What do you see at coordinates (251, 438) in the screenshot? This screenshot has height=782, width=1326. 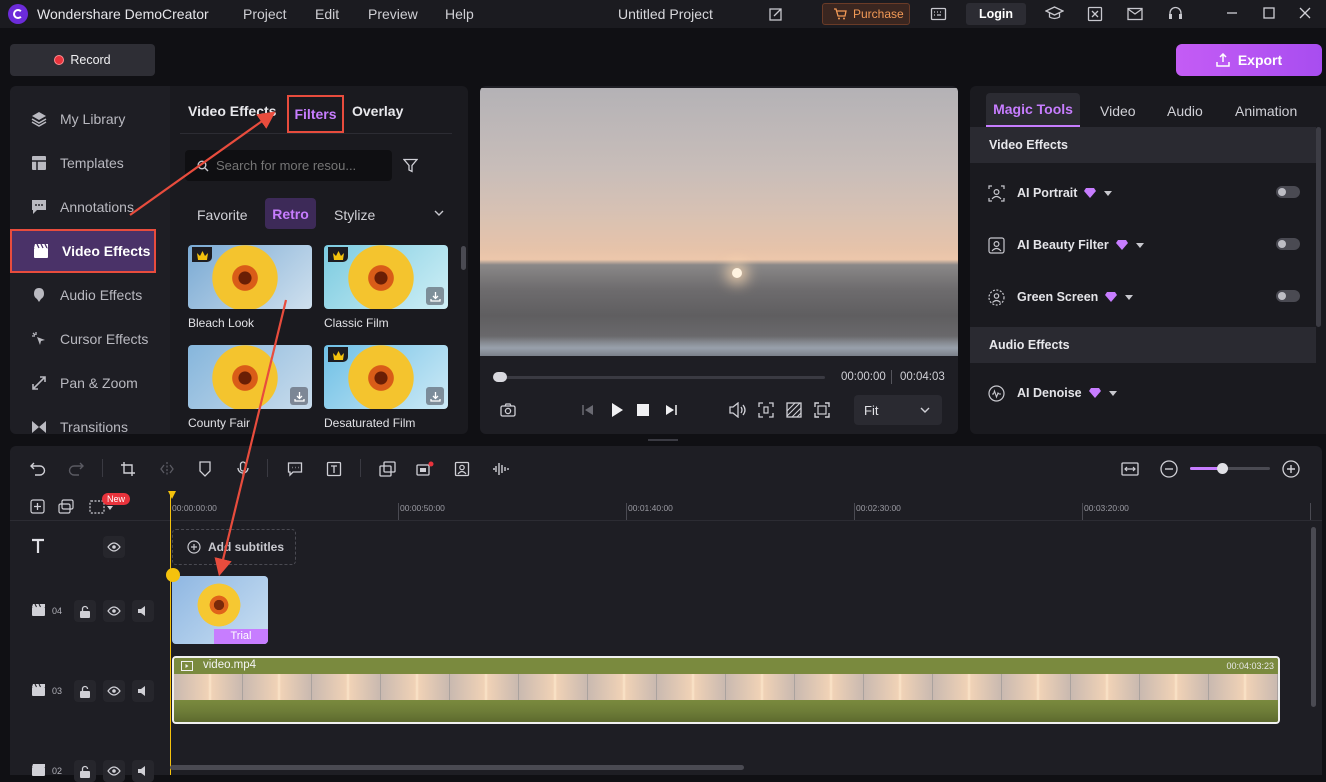 I see `arrow-to-timeline` at bounding box center [251, 438].